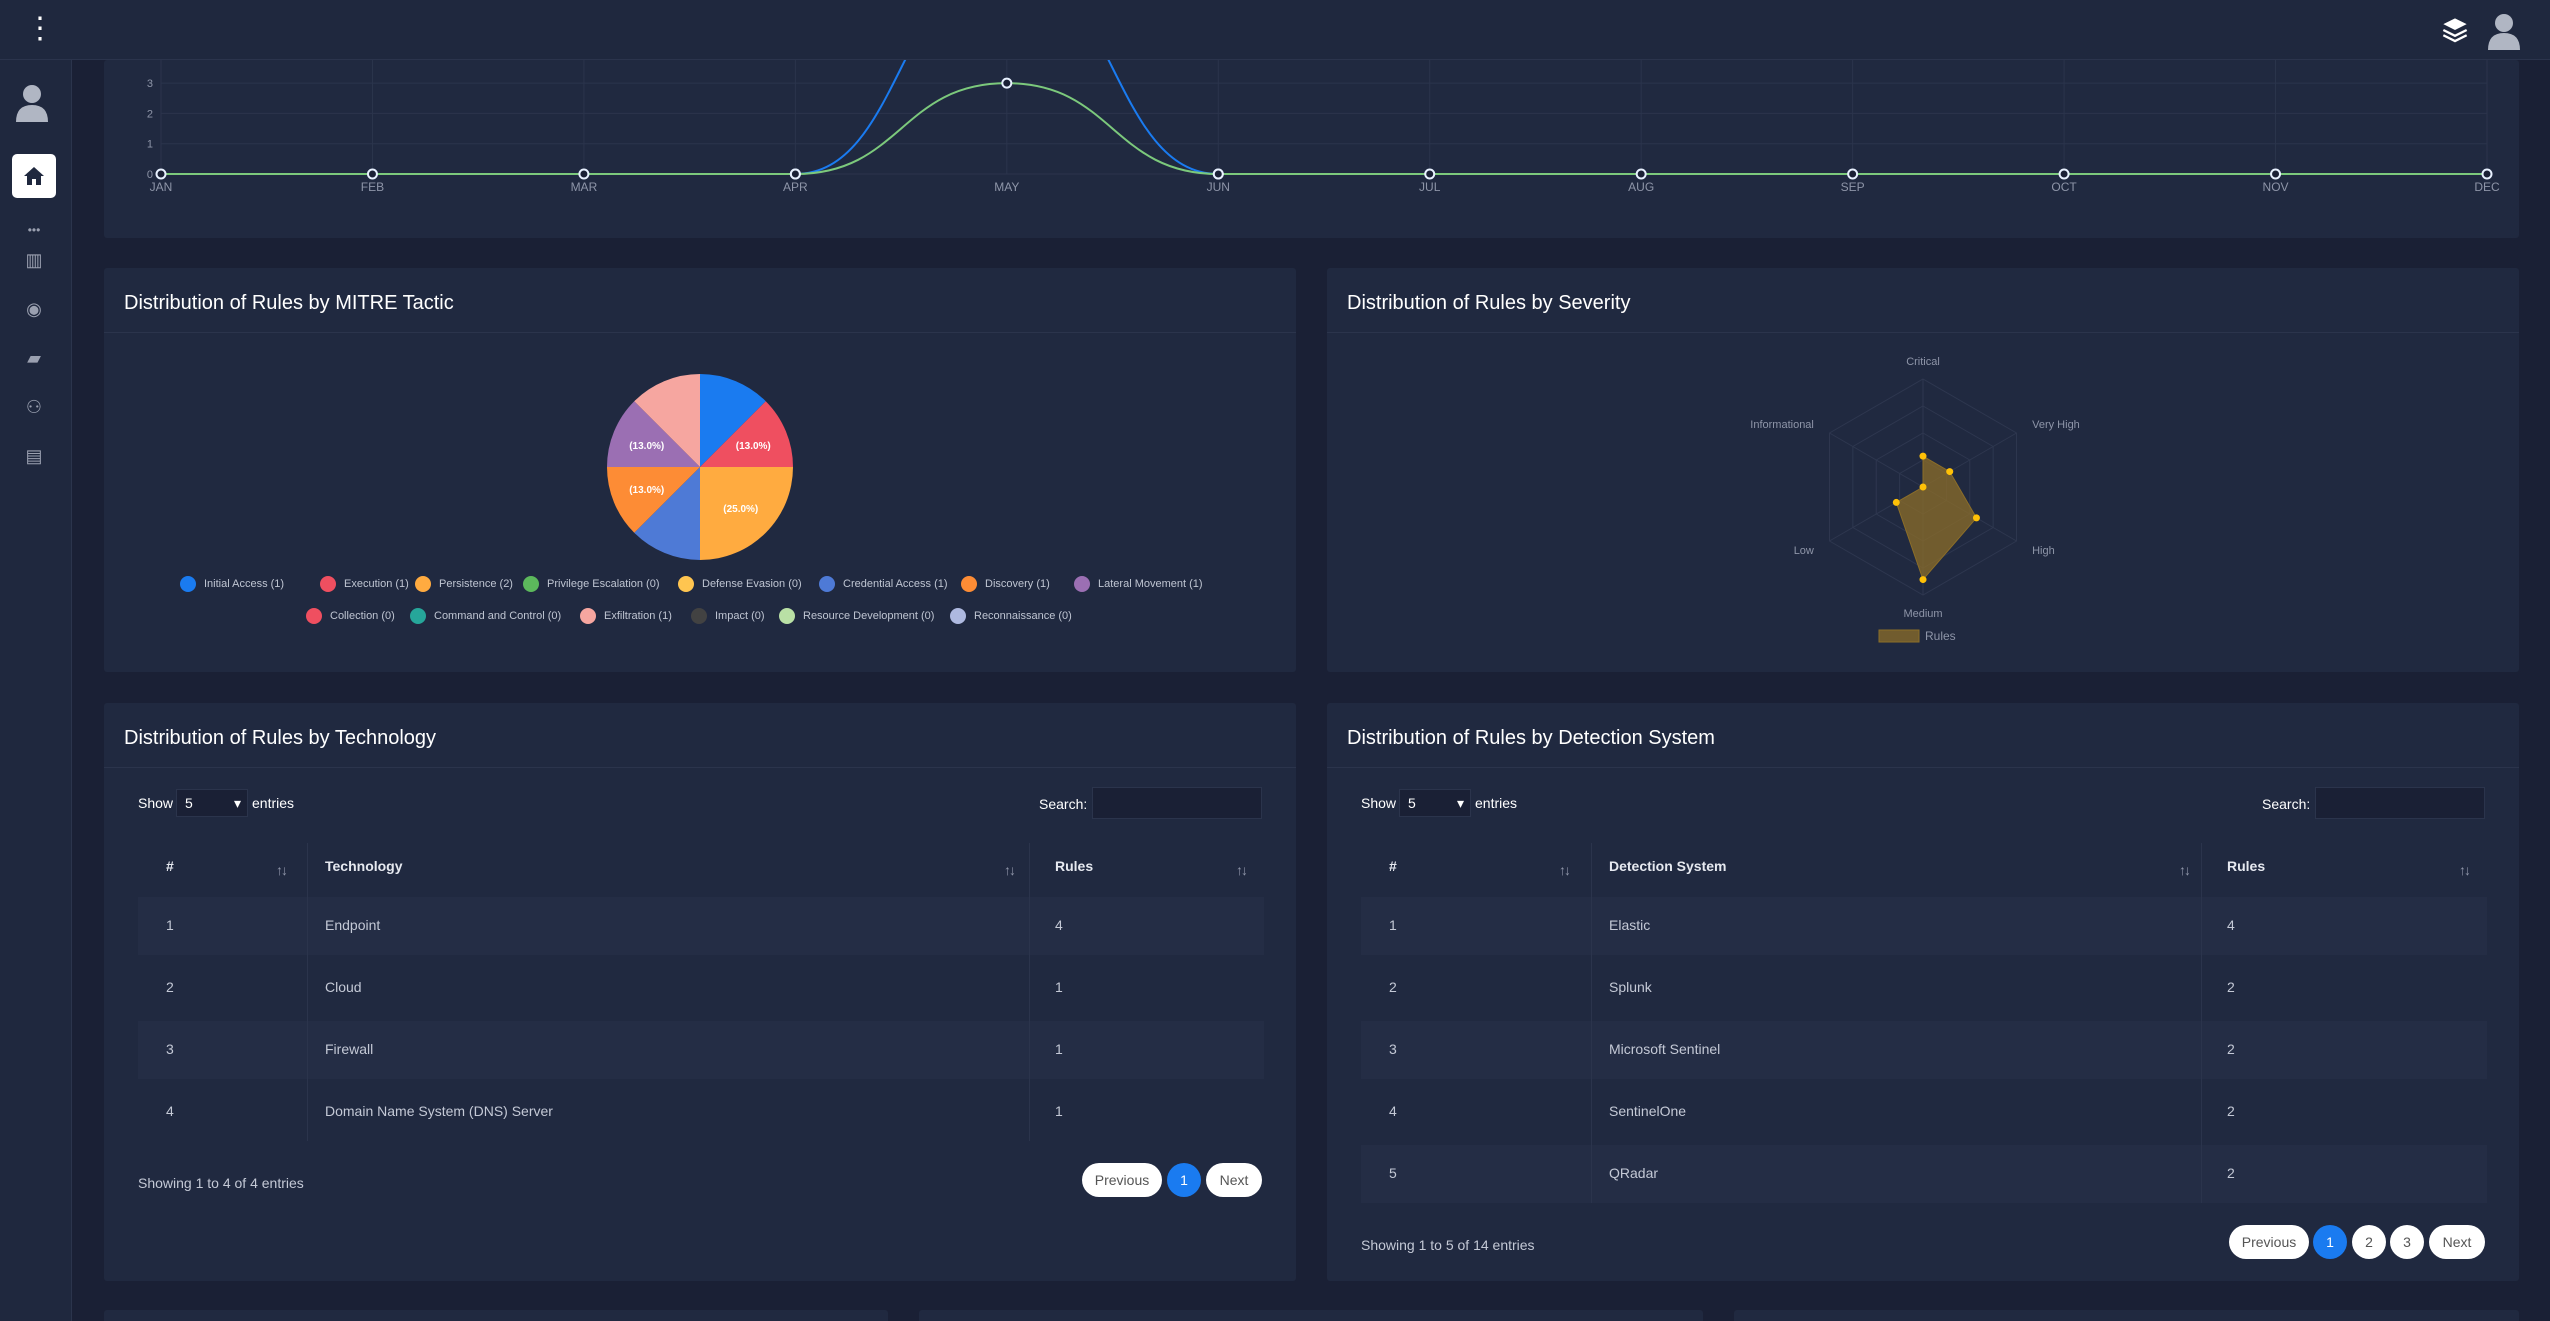 The height and width of the screenshot is (1321, 2550). Describe the element at coordinates (1379, 803) in the screenshot. I see `show-label: Show` at that location.